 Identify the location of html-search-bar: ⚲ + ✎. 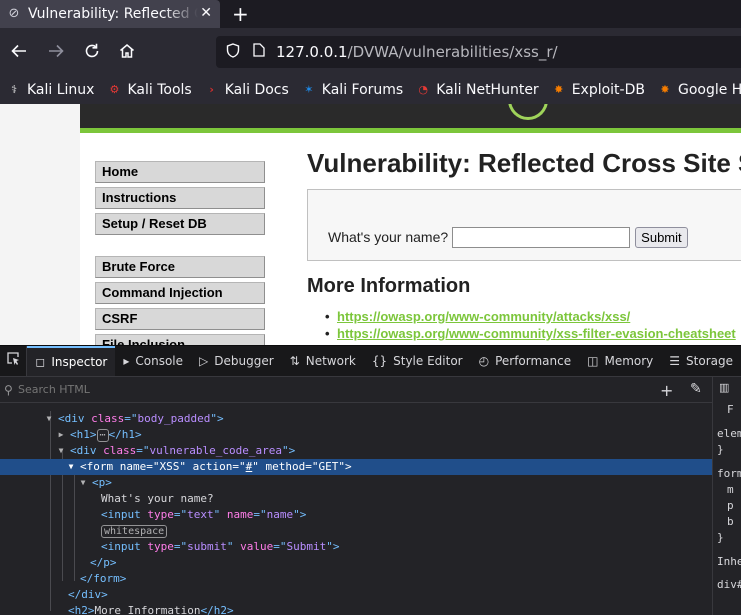
(356, 390).